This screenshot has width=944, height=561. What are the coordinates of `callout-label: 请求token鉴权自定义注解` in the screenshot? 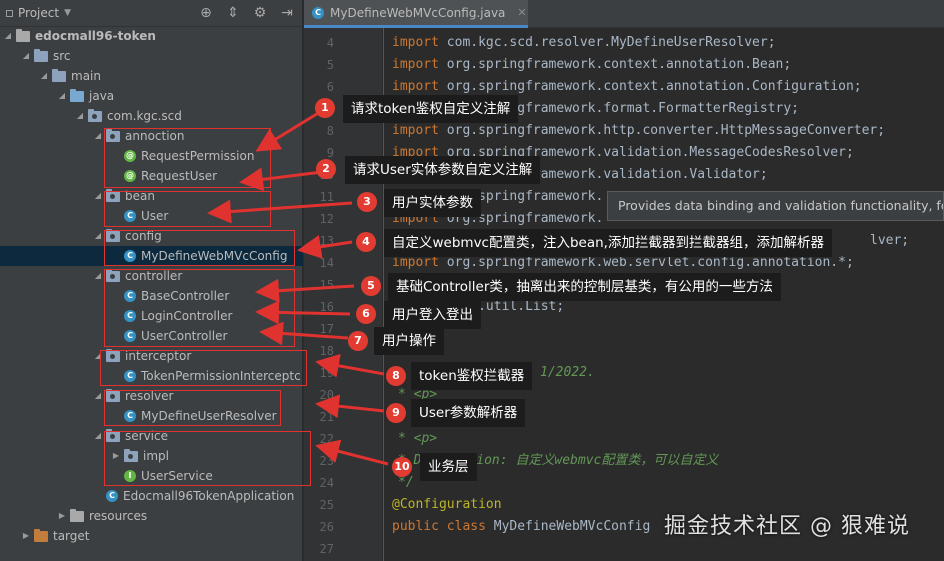 It's located at (431, 109).